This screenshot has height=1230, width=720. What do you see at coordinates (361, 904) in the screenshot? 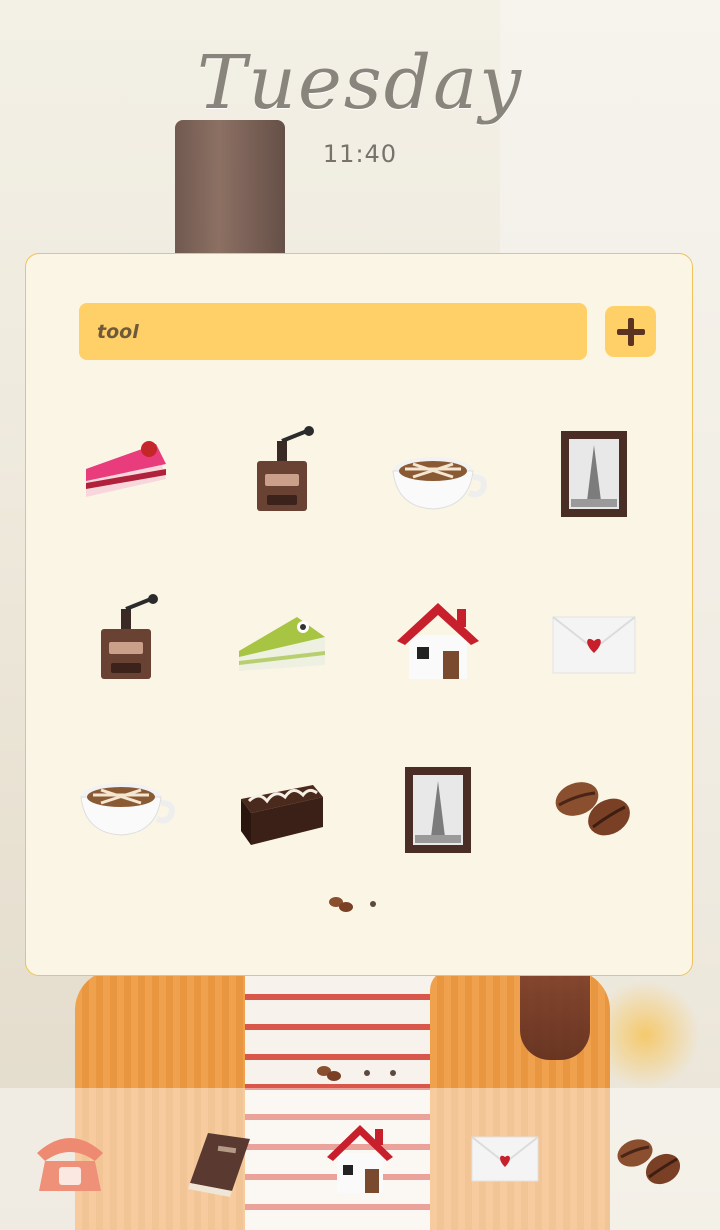
I see `panel-page-indicator` at bounding box center [361, 904].